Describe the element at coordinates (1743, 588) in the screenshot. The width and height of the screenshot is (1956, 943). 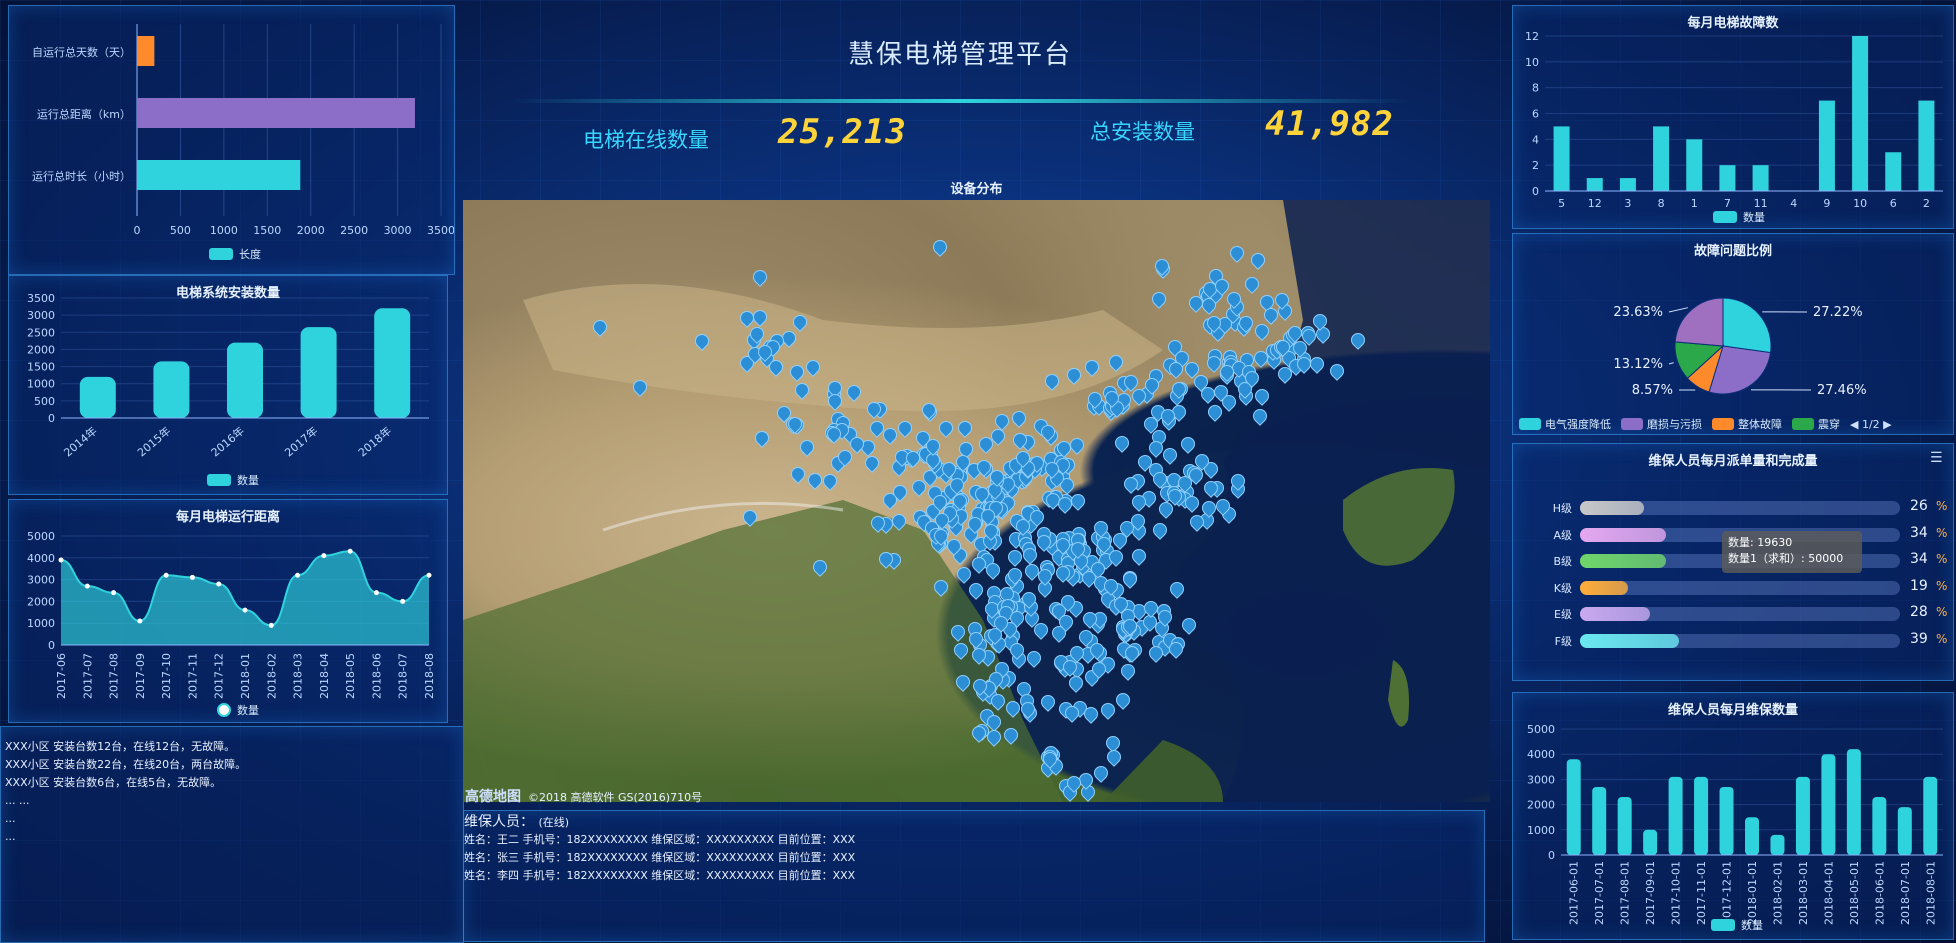
I see `dispatch-row: K级 19 %` at that location.